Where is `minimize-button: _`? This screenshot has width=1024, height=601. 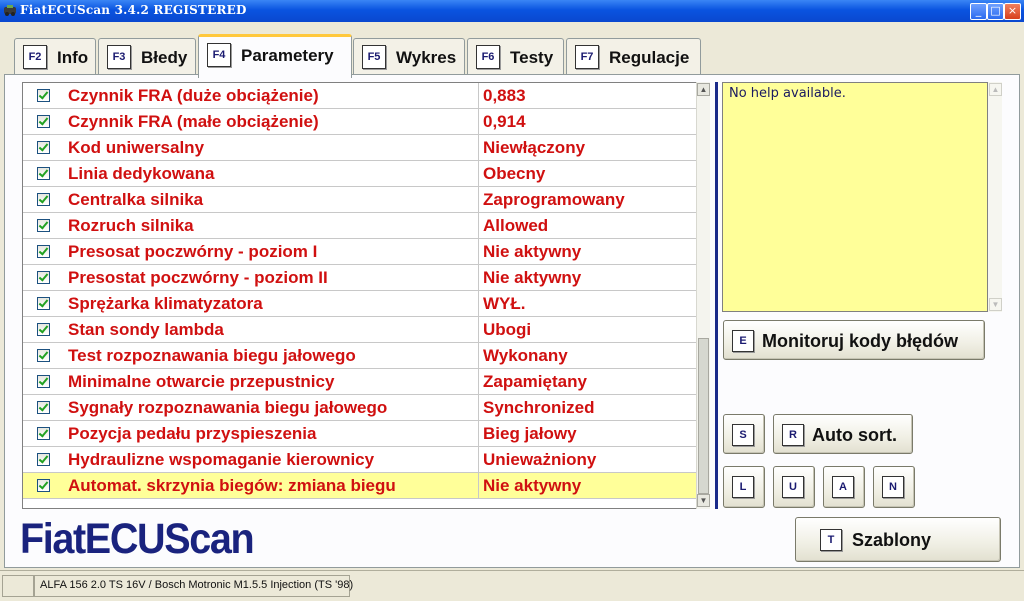 minimize-button: _ is located at coordinates (978, 11).